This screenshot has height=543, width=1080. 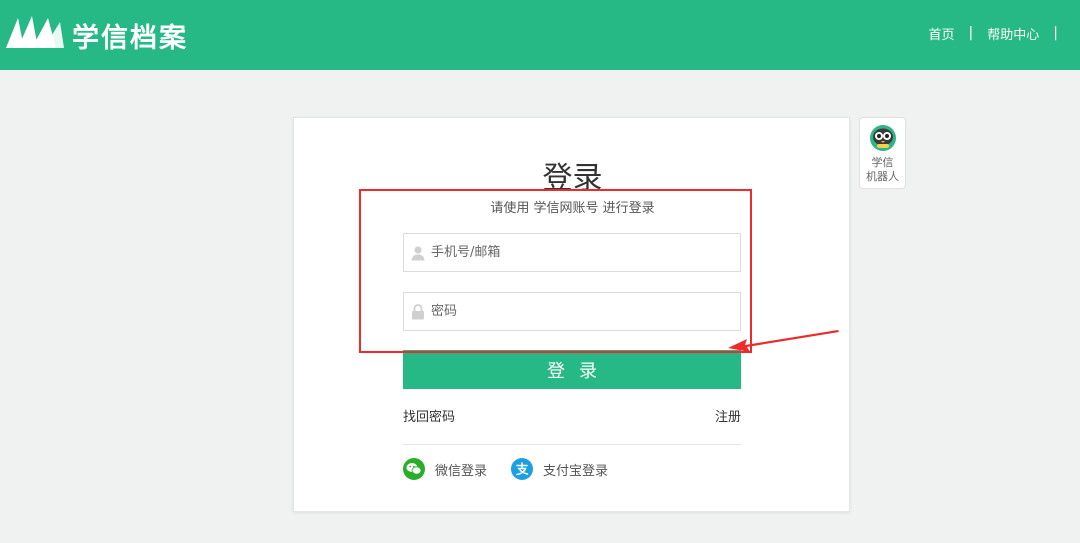 What do you see at coordinates (576, 471) in the screenshot?
I see `alipay-login-label: 支付宝登录` at bounding box center [576, 471].